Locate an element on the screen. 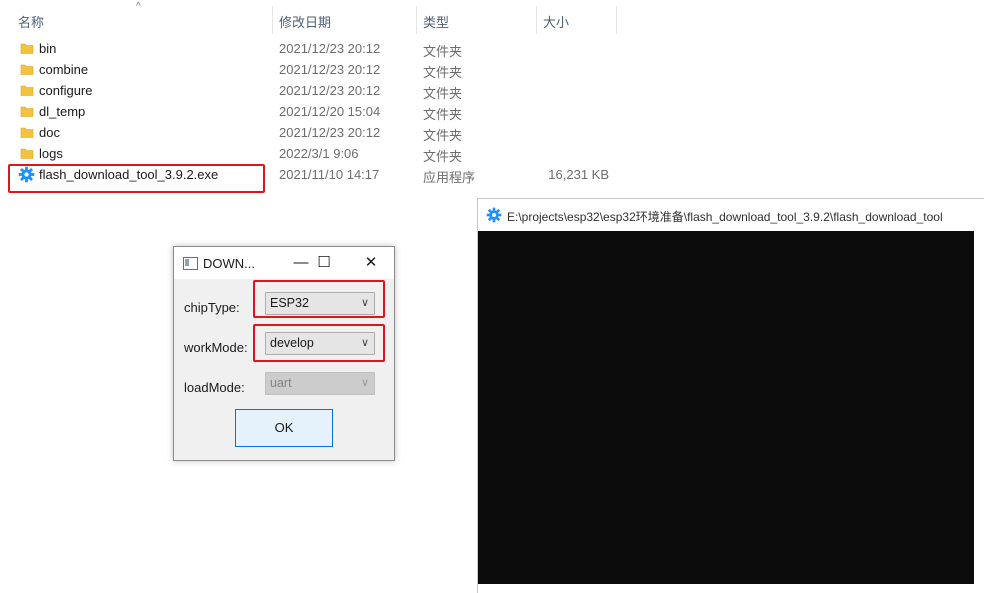  file-row-combine: combine 2021/12/23 20:12 文件夹 is located at coordinates (317, 69).